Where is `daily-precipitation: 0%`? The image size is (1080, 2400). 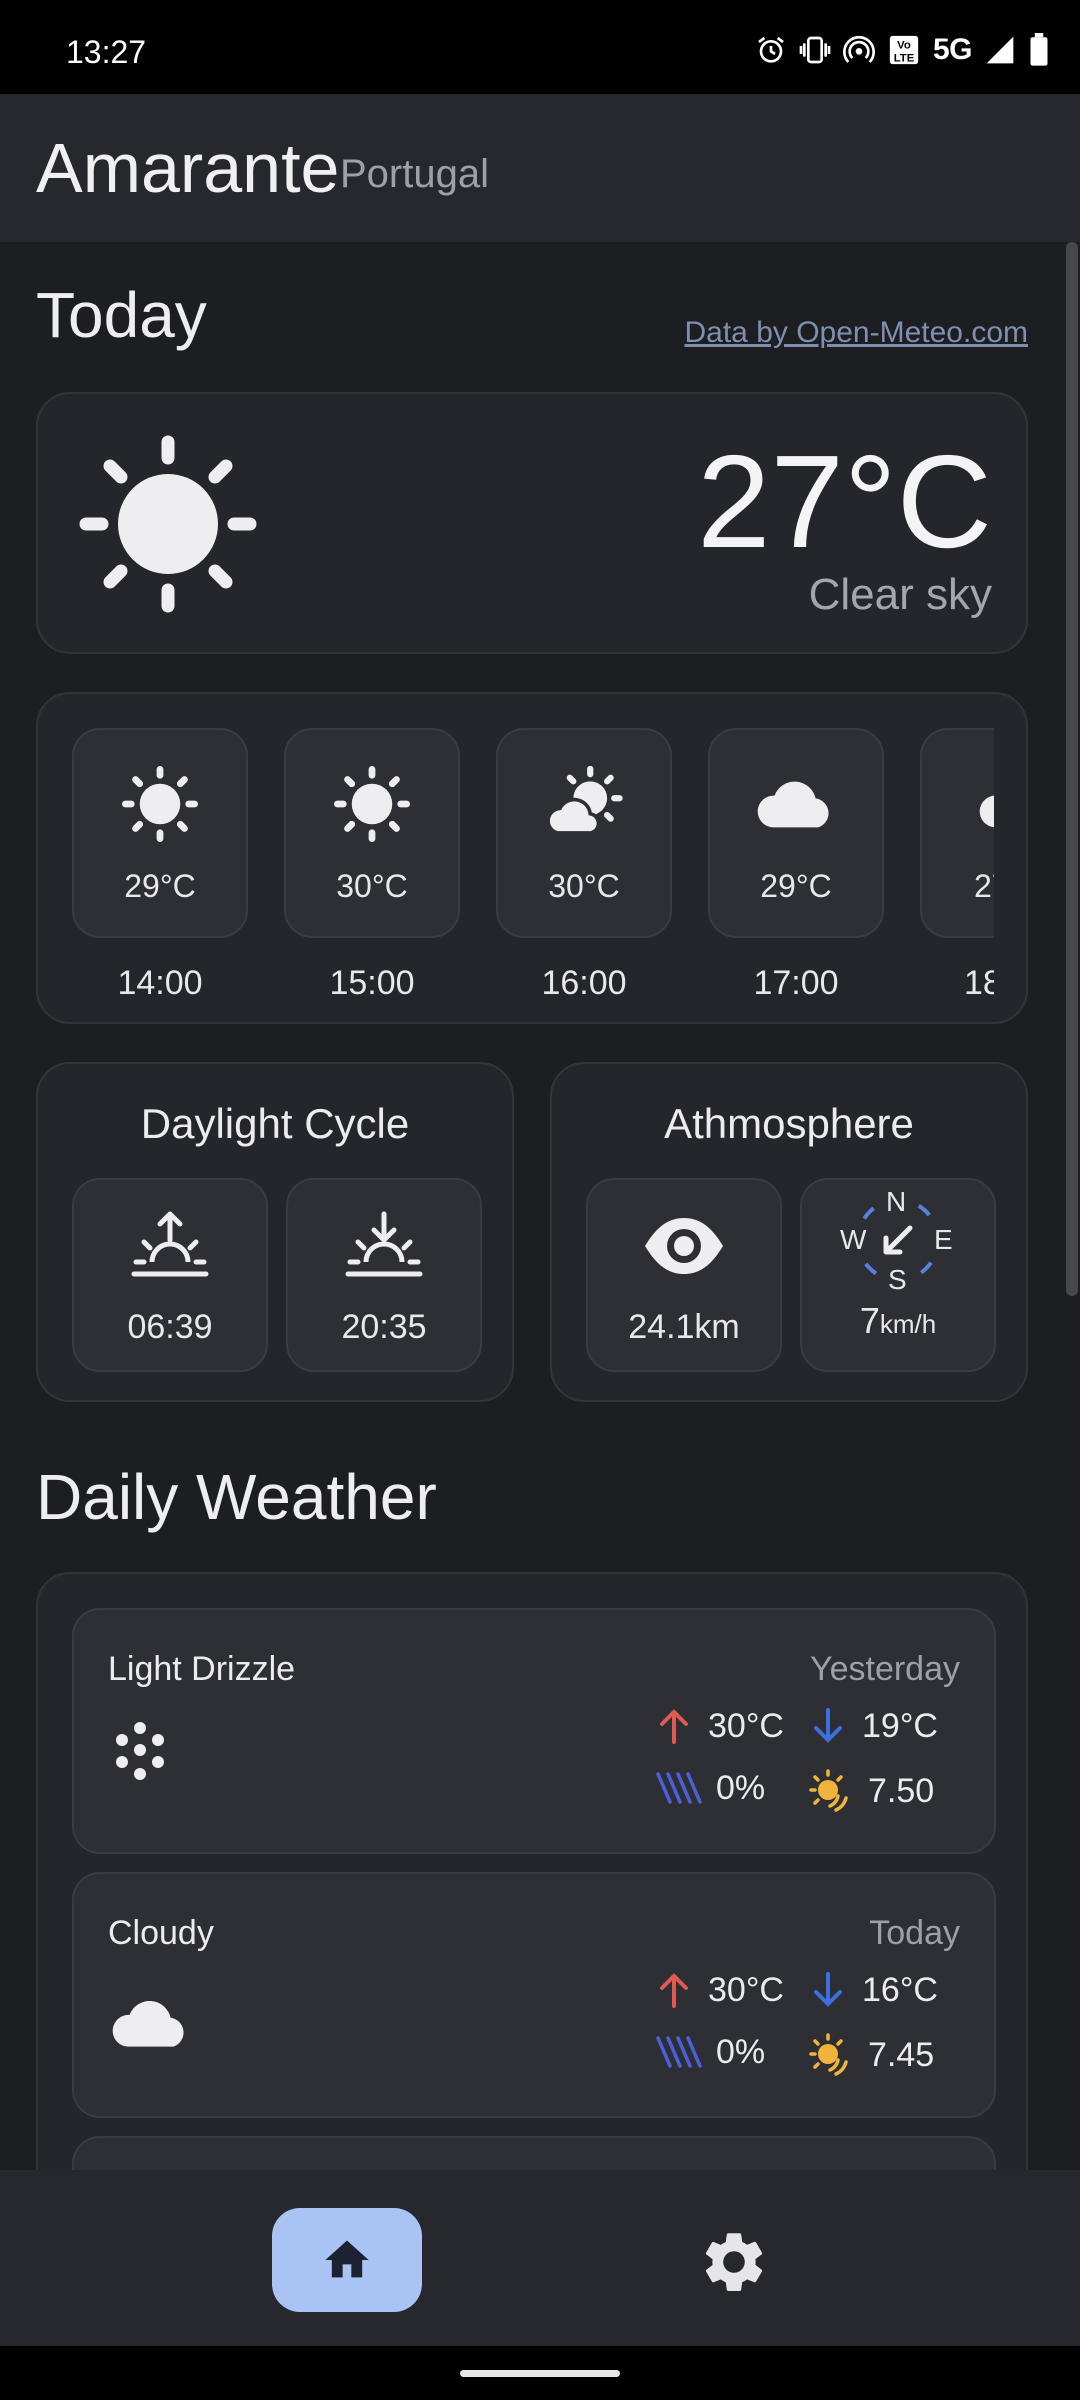 daily-precipitation: 0% is located at coordinates (709, 1788).